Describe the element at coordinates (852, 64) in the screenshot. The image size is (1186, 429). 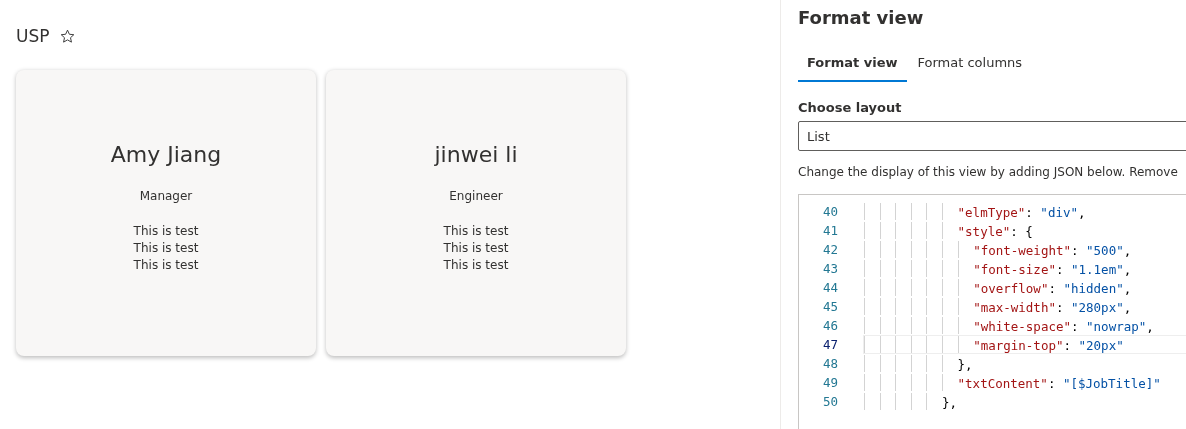
I see `tab: Format view` at that location.